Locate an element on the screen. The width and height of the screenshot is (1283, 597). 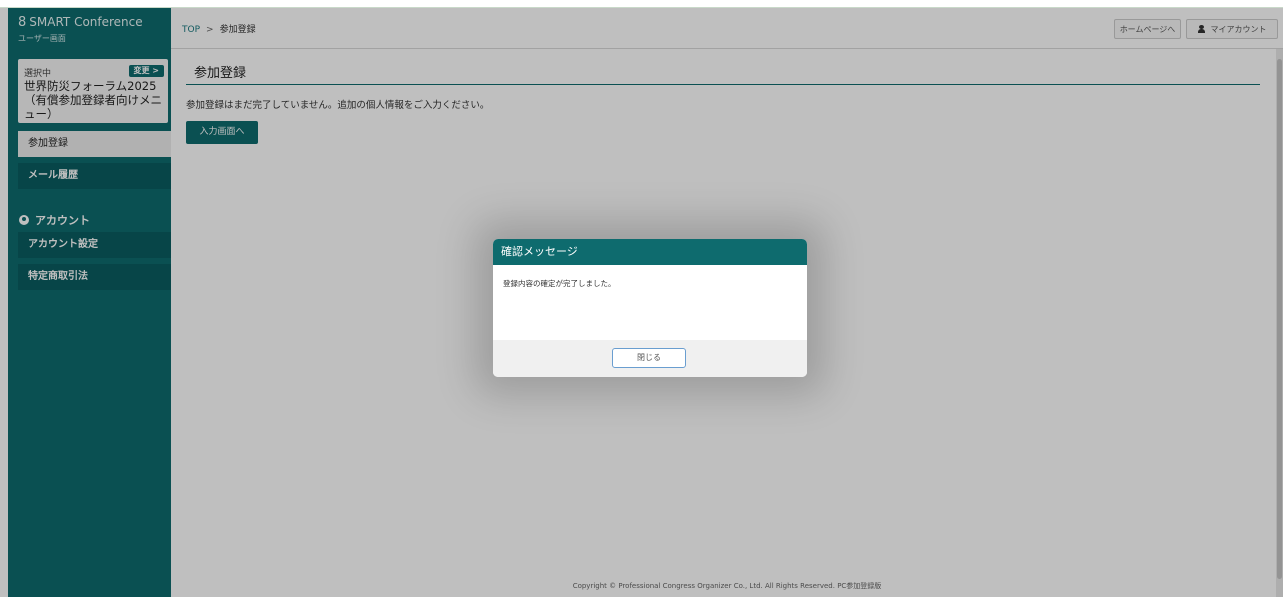
top-border is located at coordinates (641, 4).